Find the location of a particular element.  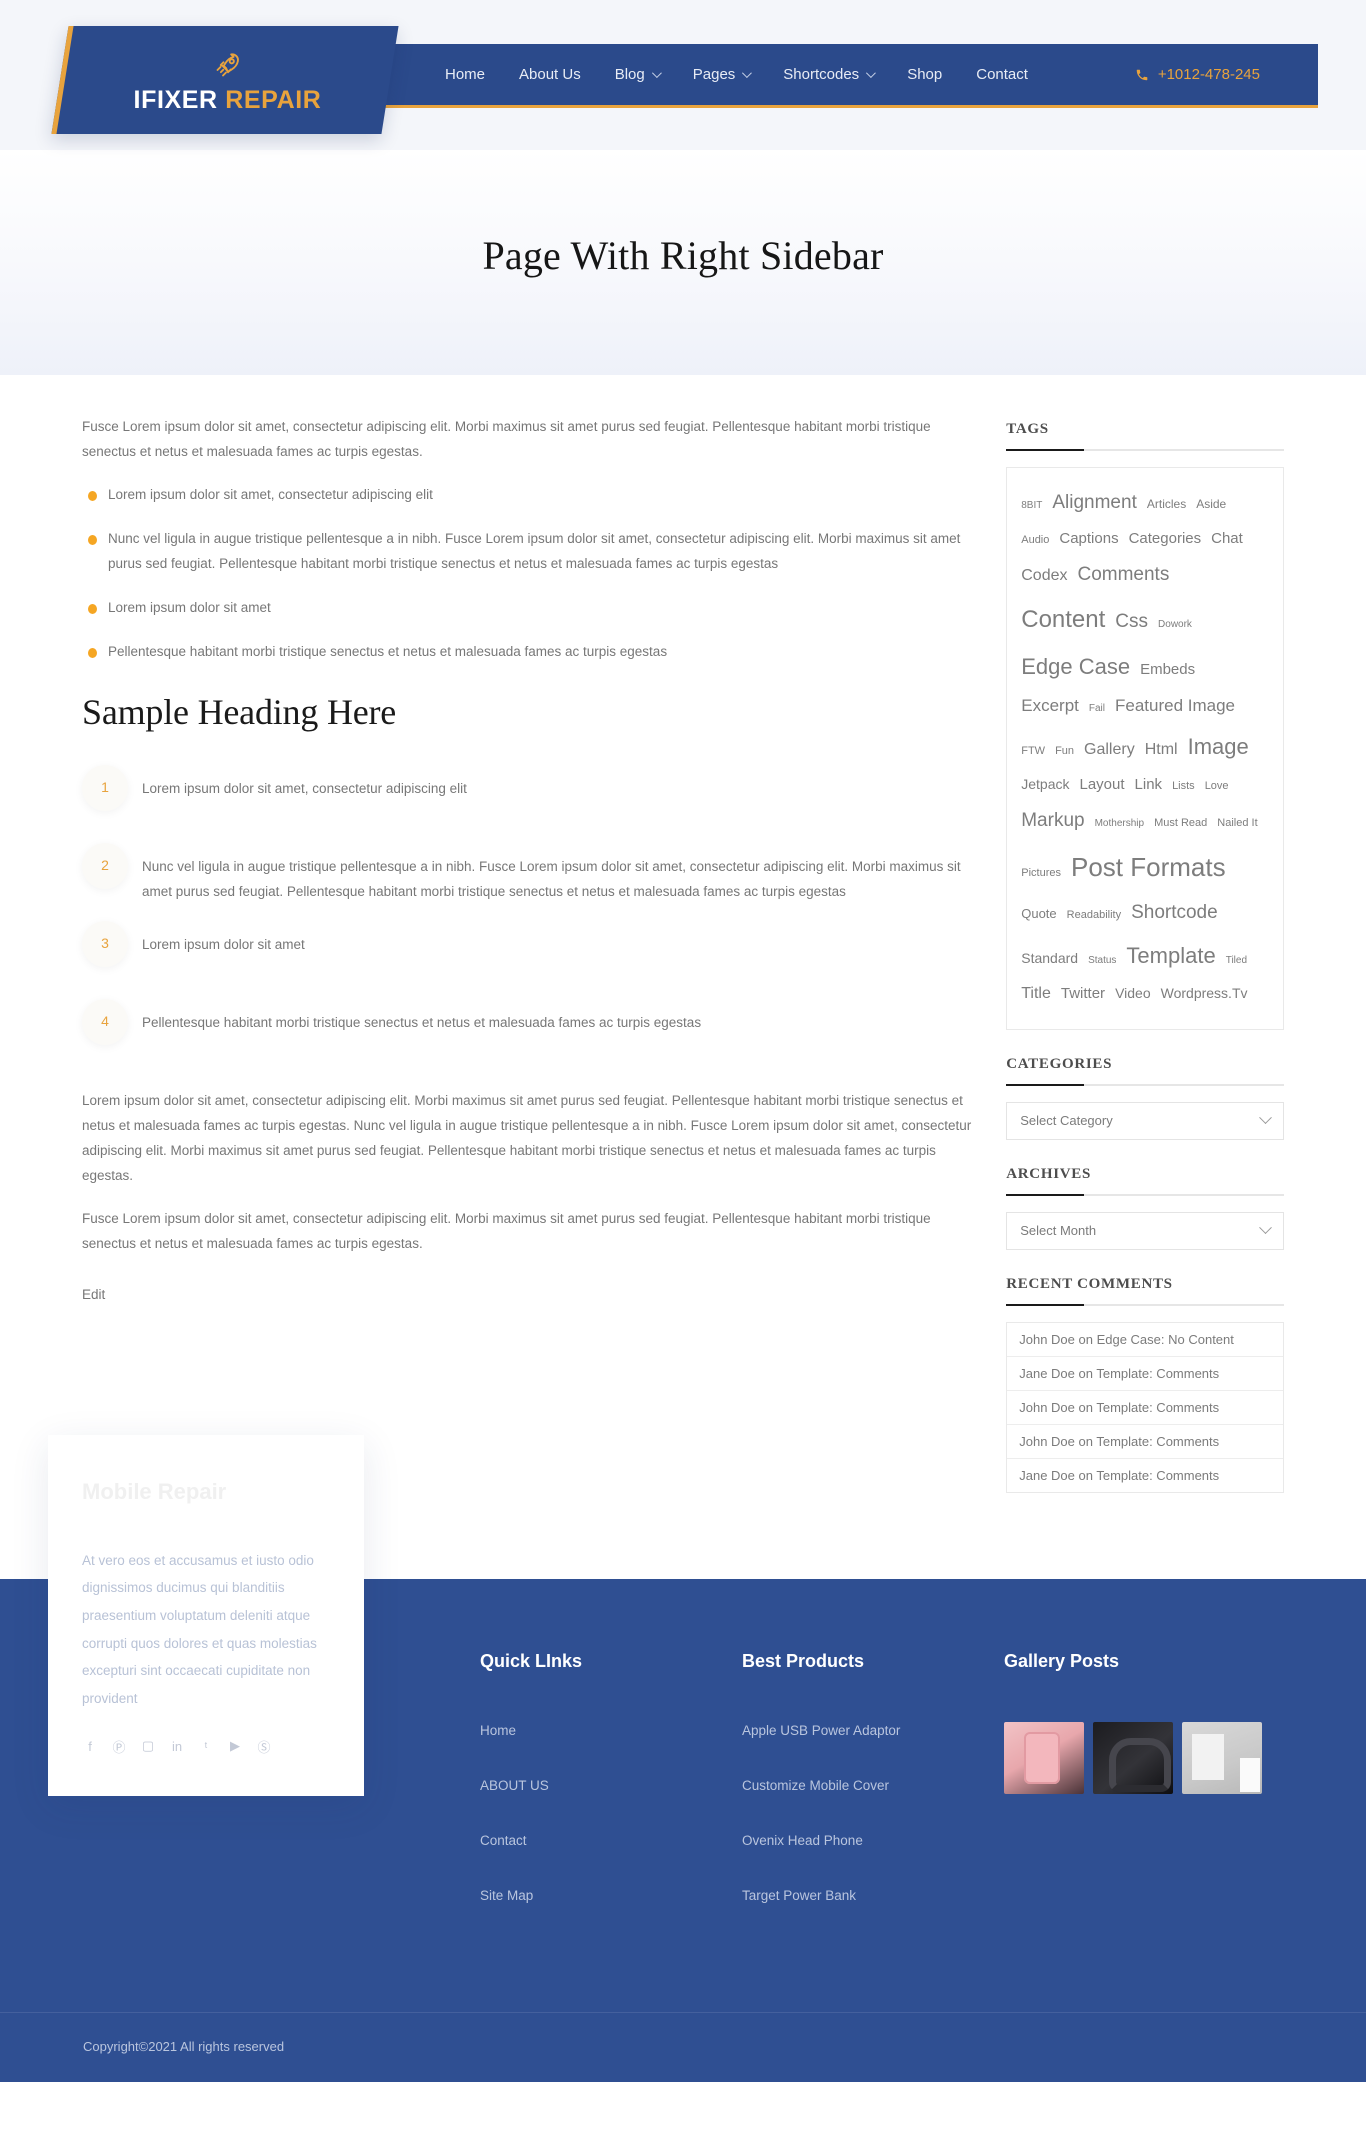

pink-phone-case-thumb is located at coordinates (1044, 1757).